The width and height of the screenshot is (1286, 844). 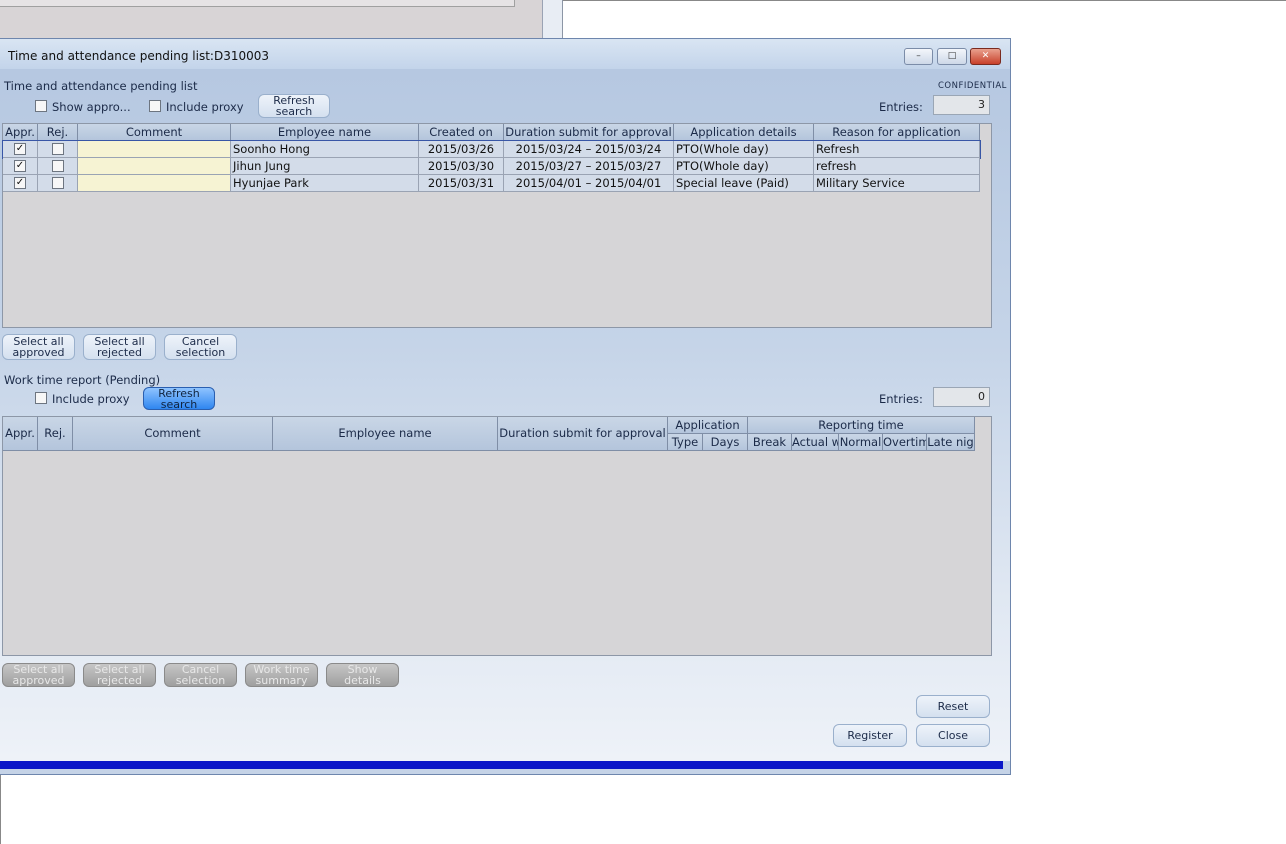 What do you see at coordinates (119, 347) in the screenshot?
I see `select-all-rejected-button: Select all rejected` at bounding box center [119, 347].